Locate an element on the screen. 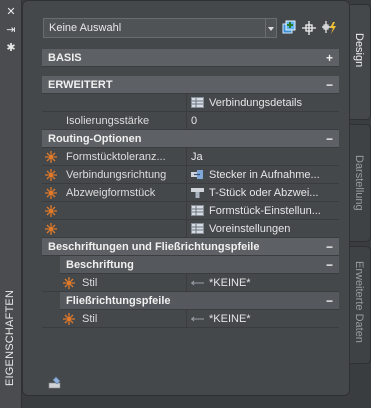 Image resolution: width=371 pixels, height=408 pixels. category-basis-label: BASIS is located at coordinates (65, 58).